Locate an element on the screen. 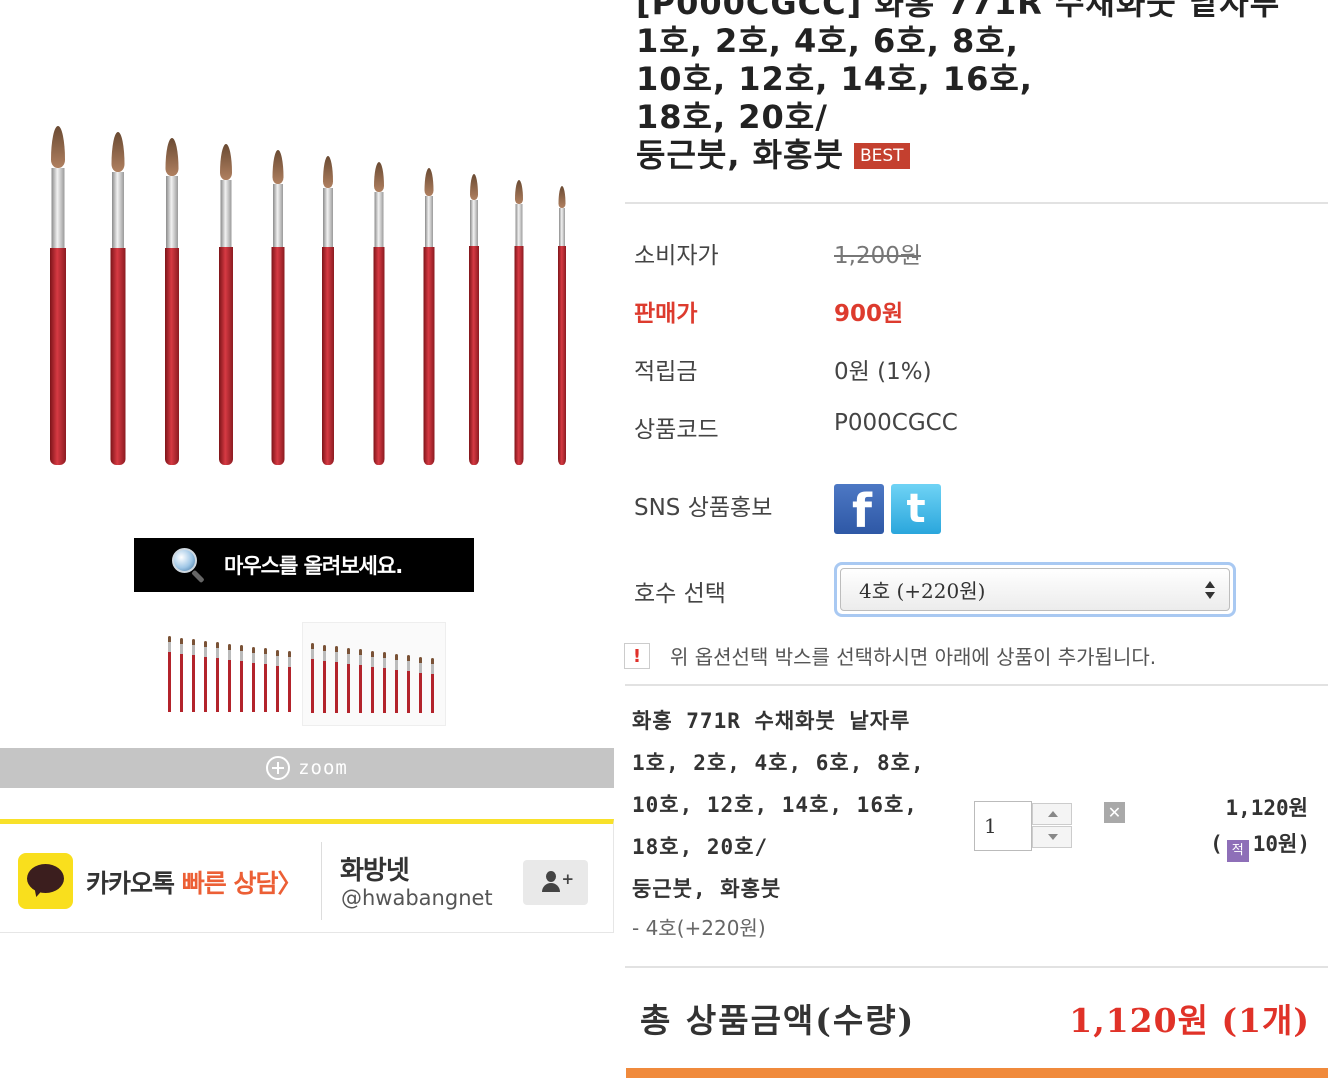 This screenshot has height=1078, width=1332. kakao-consult-box: 카카오톡 빠른 상담〉 화방넷 @hwabangnet + is located at coordinates (307, 876).